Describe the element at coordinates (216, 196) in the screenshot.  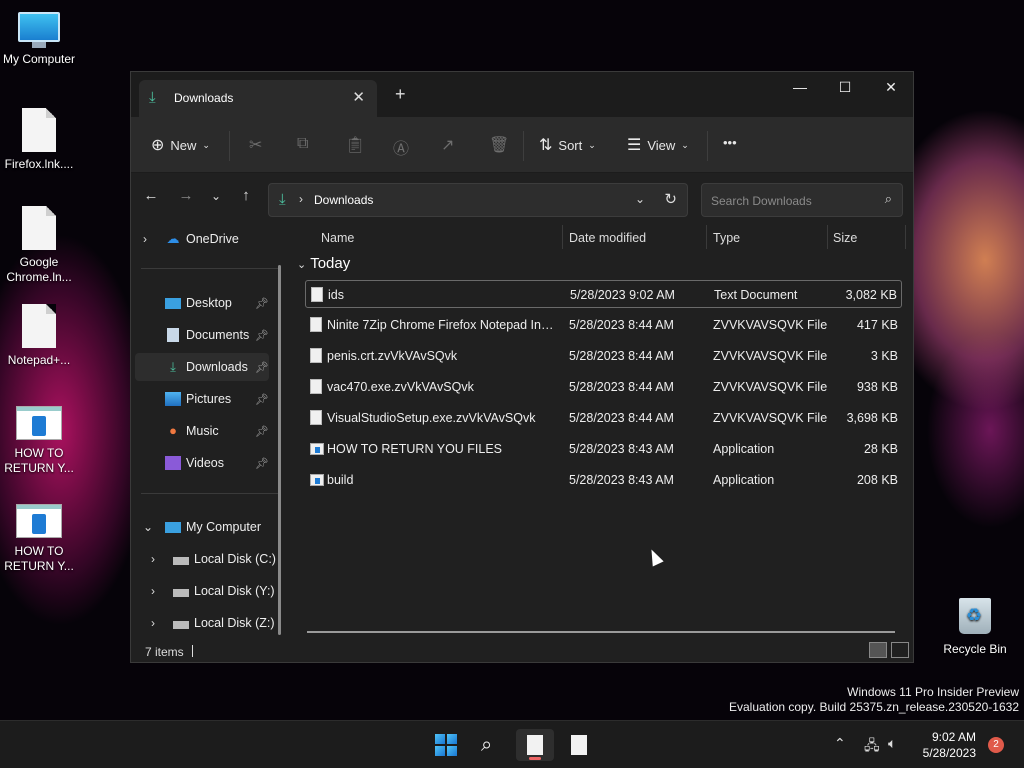
I see `recent-locations-button: ⌄` at that location.